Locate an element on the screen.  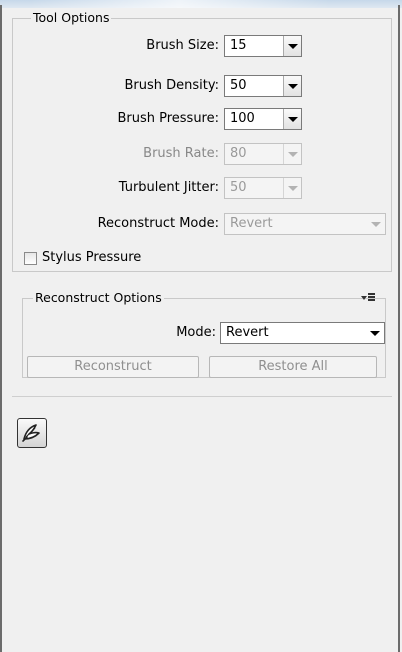
panel-separator is located at coordinates (202, 396).